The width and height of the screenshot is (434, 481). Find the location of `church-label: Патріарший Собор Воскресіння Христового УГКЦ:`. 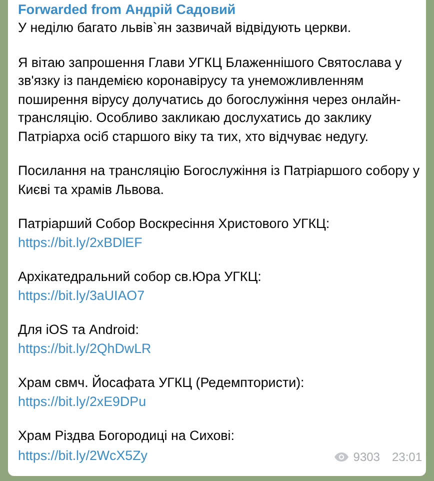

church-label: Патріарший Собор Воскресіння Христового УГКЦ: is located at coordinates (174, 224).